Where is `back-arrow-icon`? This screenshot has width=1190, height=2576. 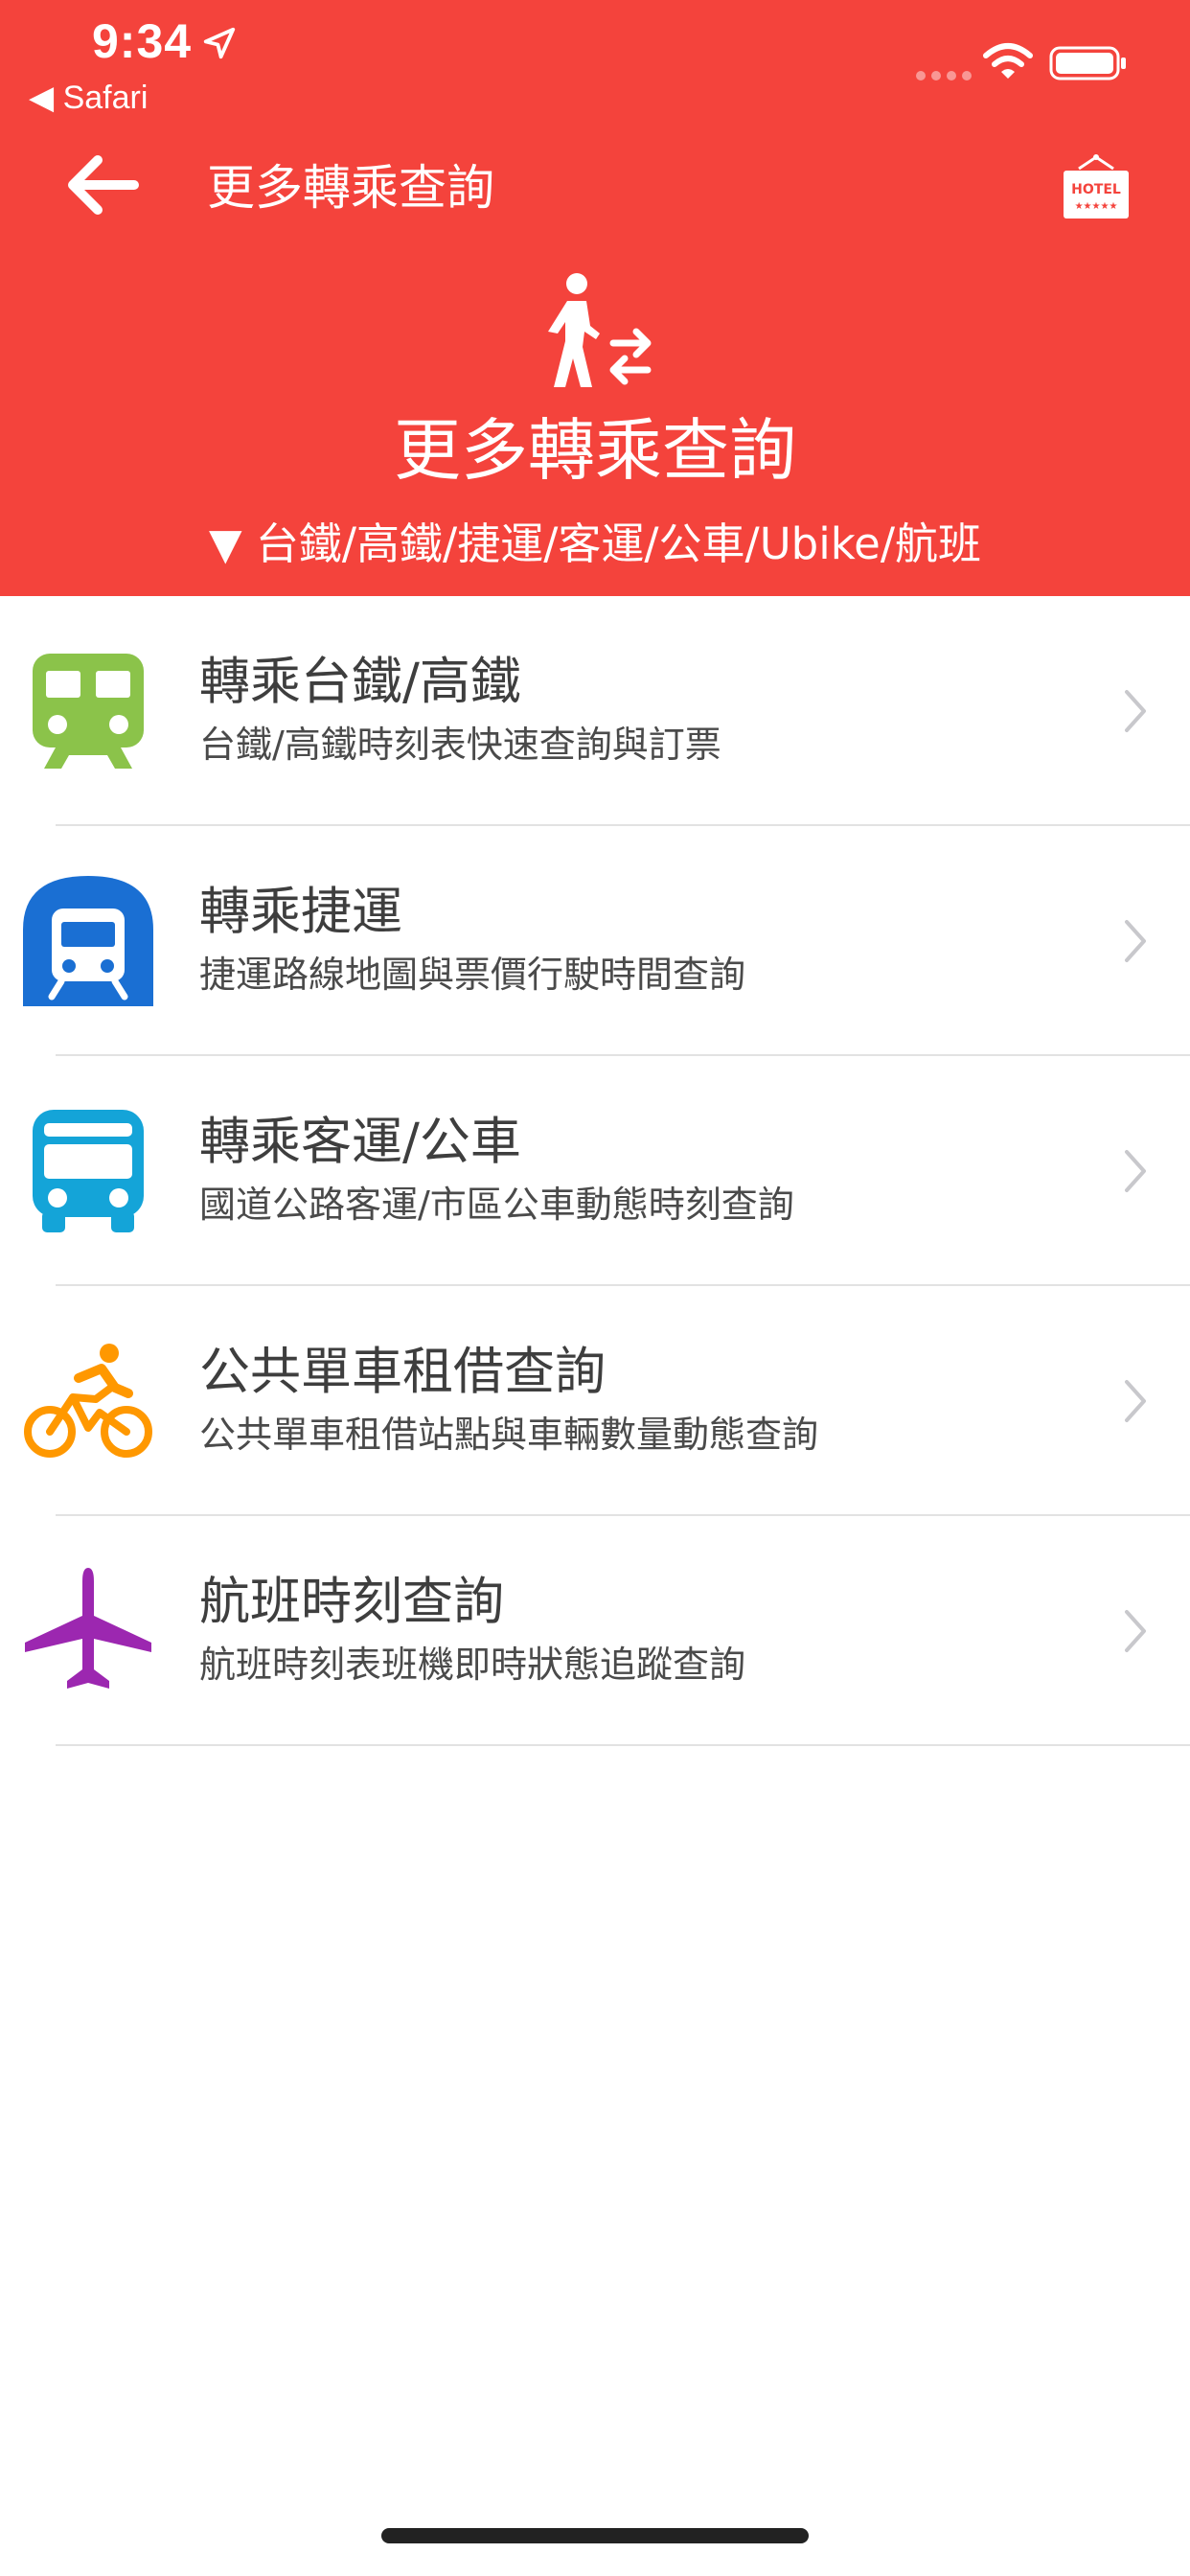 back-arrow-icon is located at coordinates (101, 185).